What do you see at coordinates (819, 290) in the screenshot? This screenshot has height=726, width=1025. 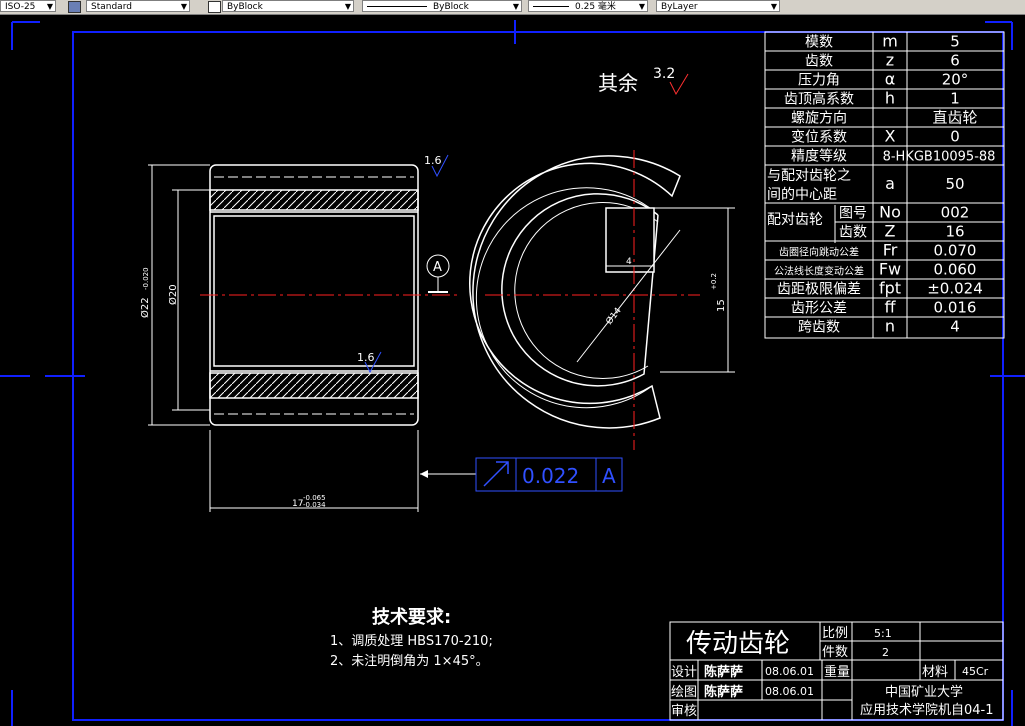 I see `table-cell-name: 齿距极限偏差` at bounding box center [819, 290].